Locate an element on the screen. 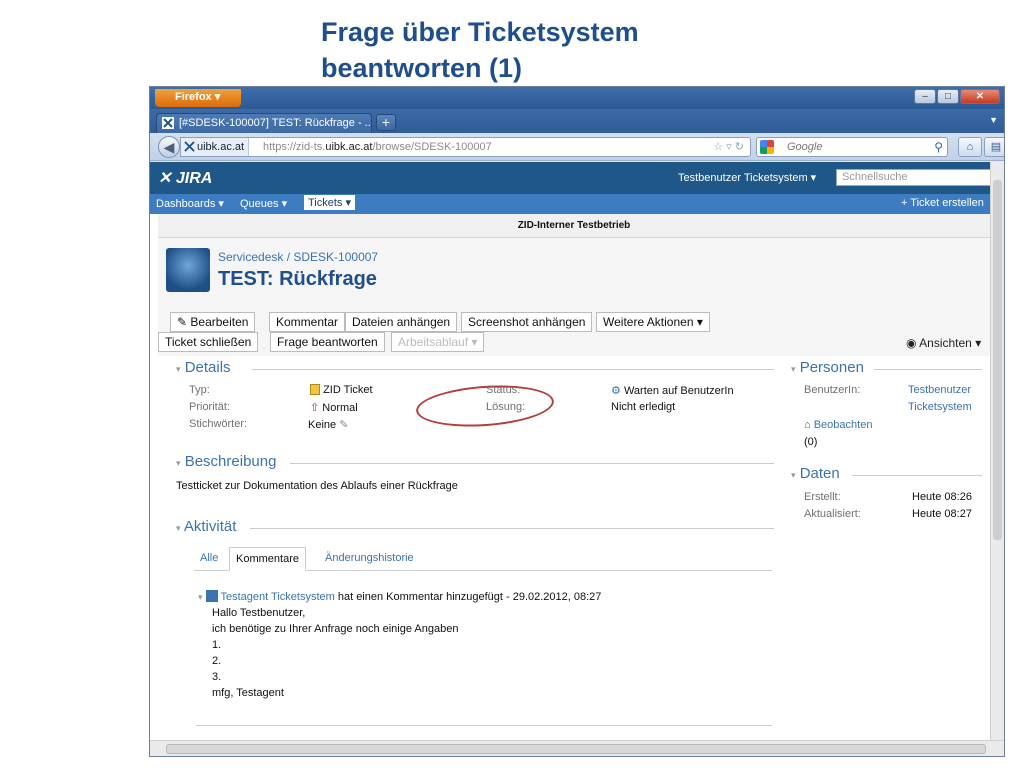 The image size is (1024, 768). breadcrumb: Servicedesk / SDESK-100007 is located at coordinates (298, 257).